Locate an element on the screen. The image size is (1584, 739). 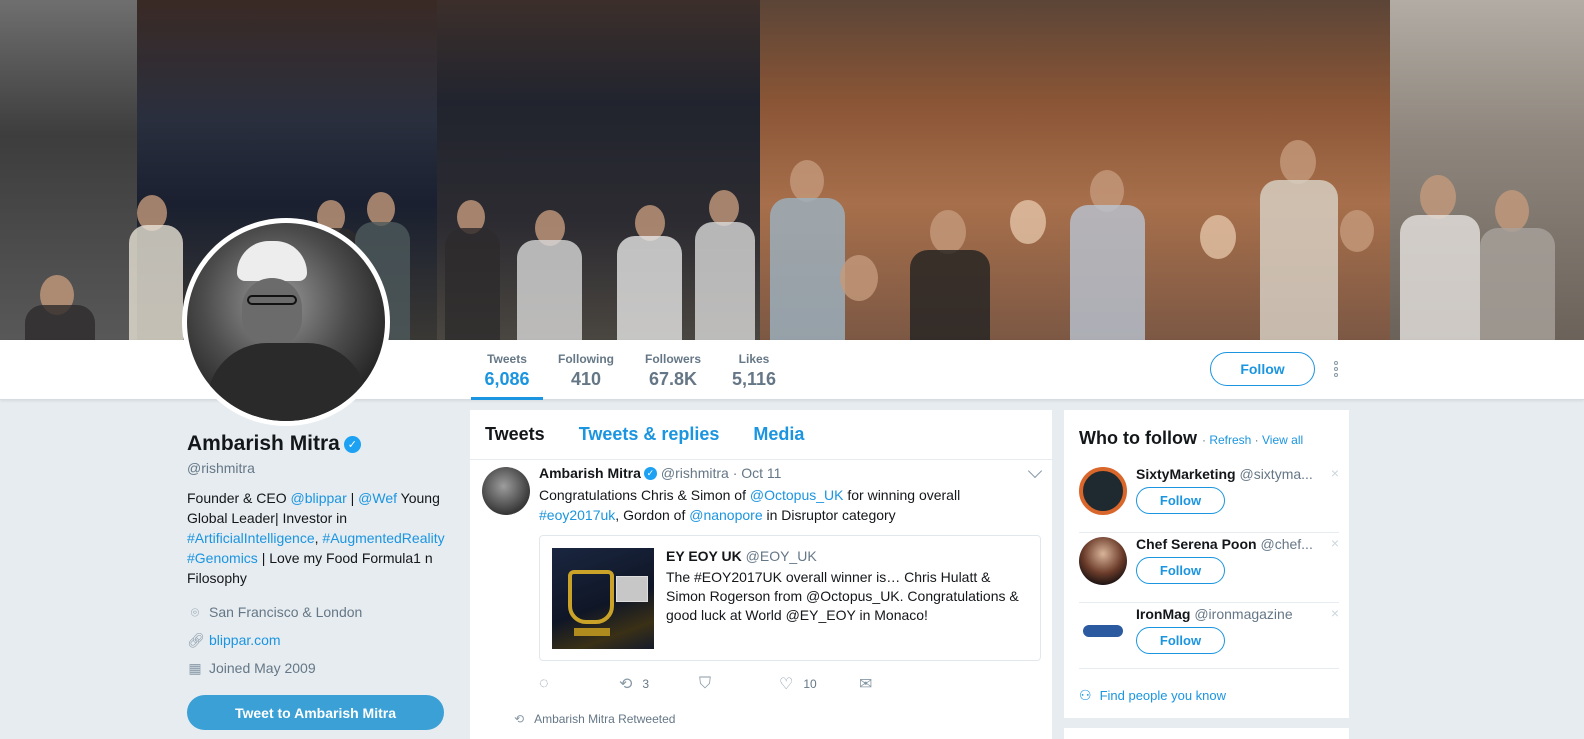
like-count: 10 is located at coordinates (810, 684).